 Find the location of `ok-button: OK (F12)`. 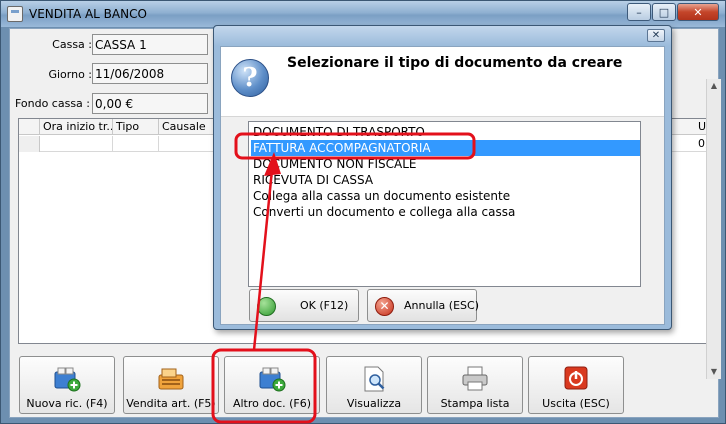

ok-button: OK (F12) is located at coordinates (304, 305).